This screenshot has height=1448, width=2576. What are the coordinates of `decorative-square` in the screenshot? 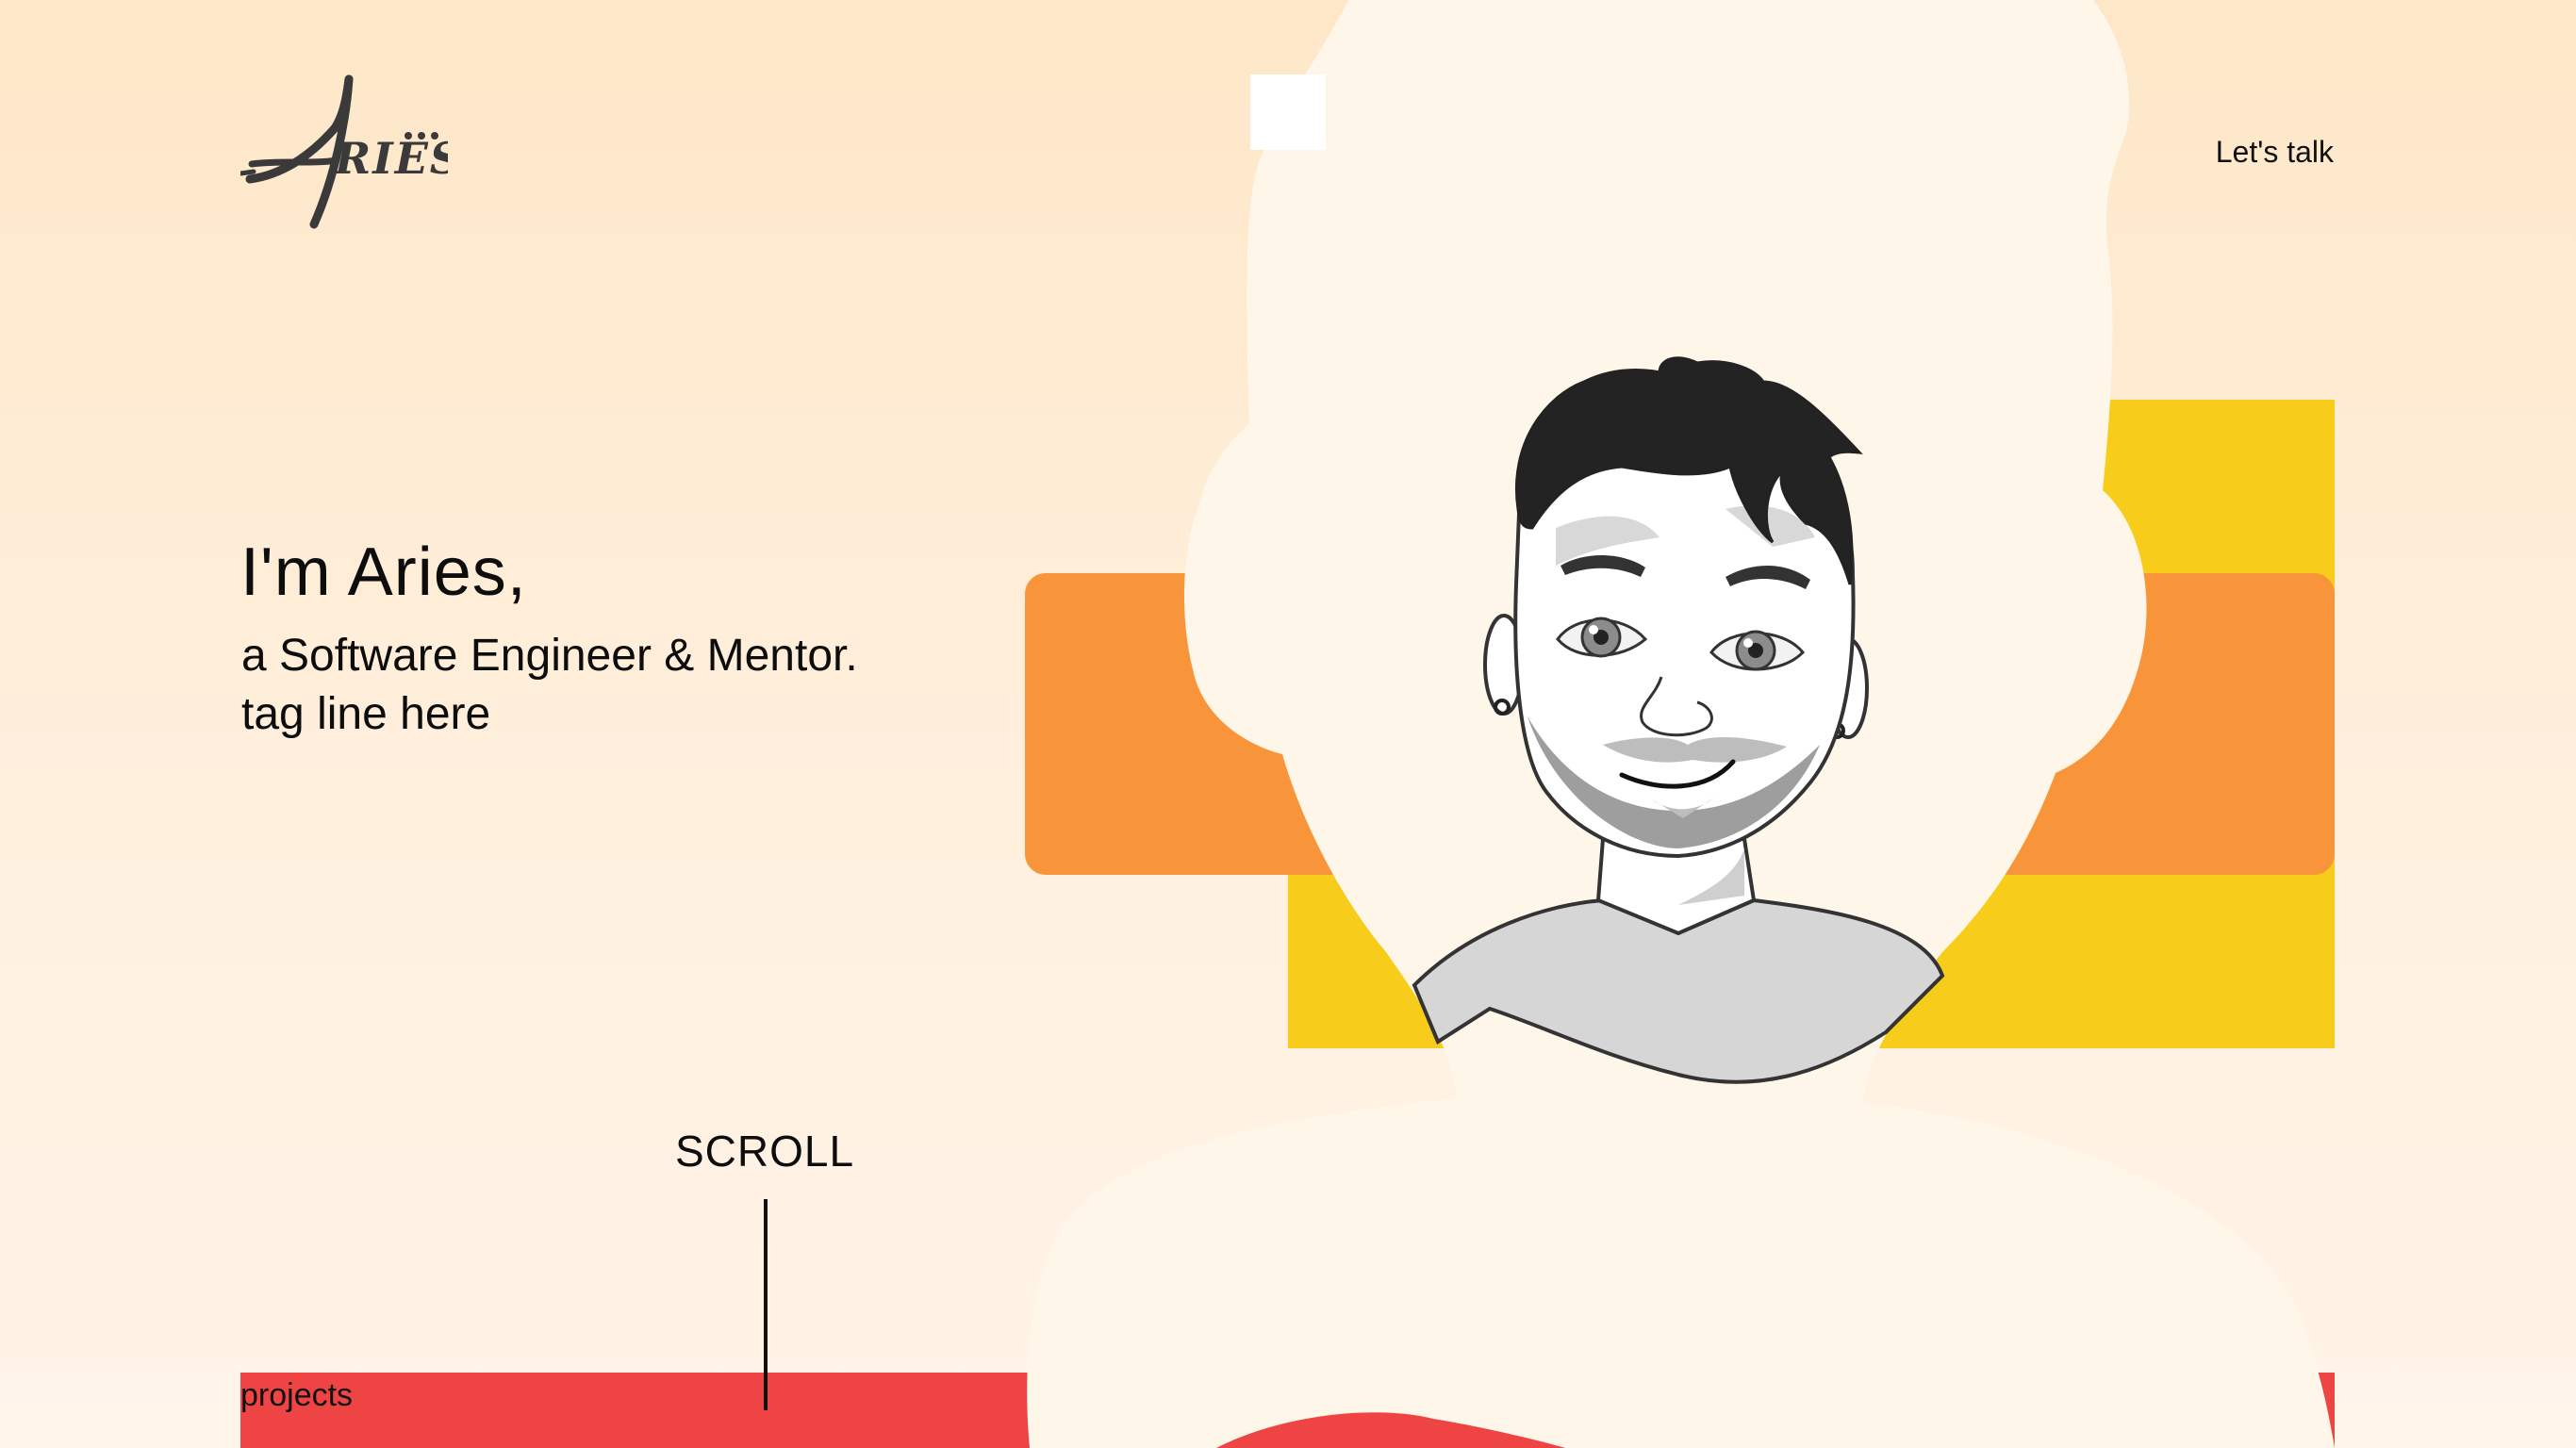 It's located at (1288, 112).